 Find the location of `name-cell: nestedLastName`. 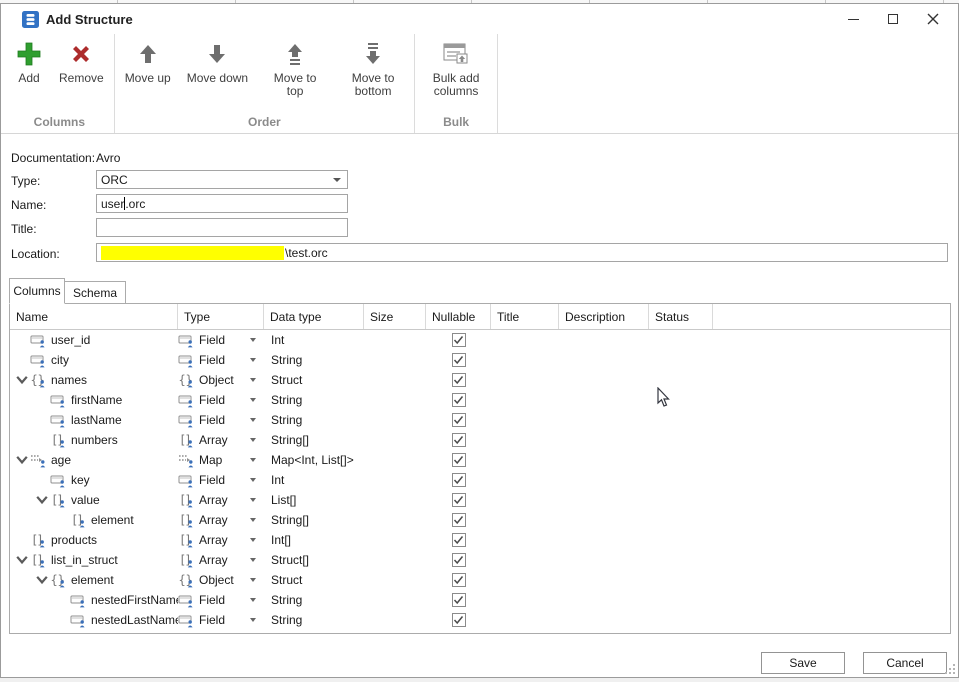

name-cell: nestedLastName is located at coordinates (94, 620).